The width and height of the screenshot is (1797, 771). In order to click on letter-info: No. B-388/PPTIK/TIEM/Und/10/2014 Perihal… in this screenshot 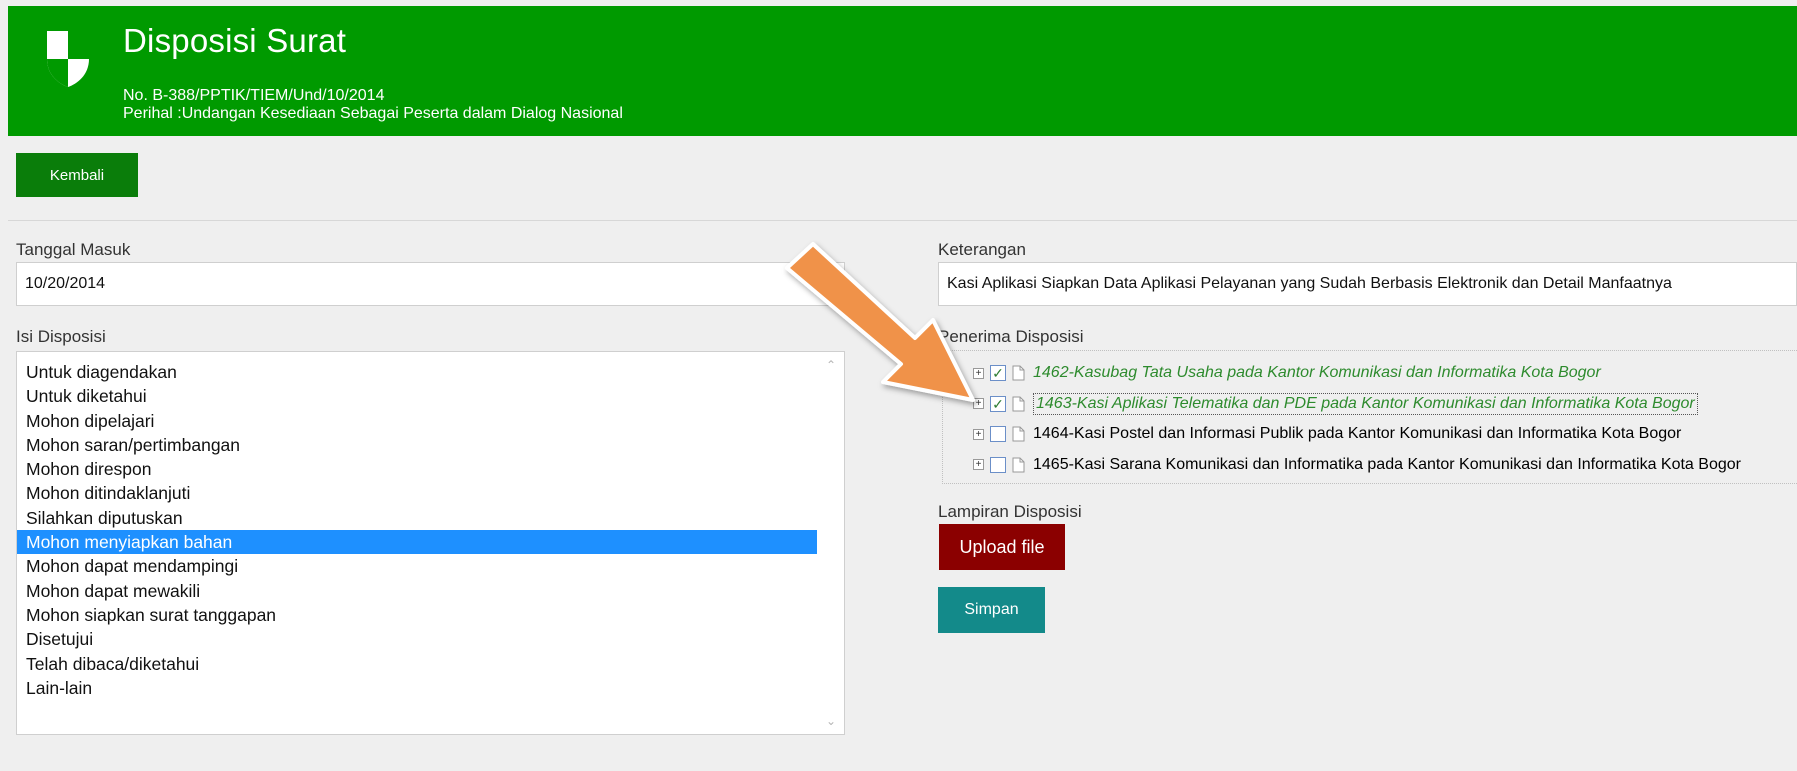, I will do `click(373, 105)`.